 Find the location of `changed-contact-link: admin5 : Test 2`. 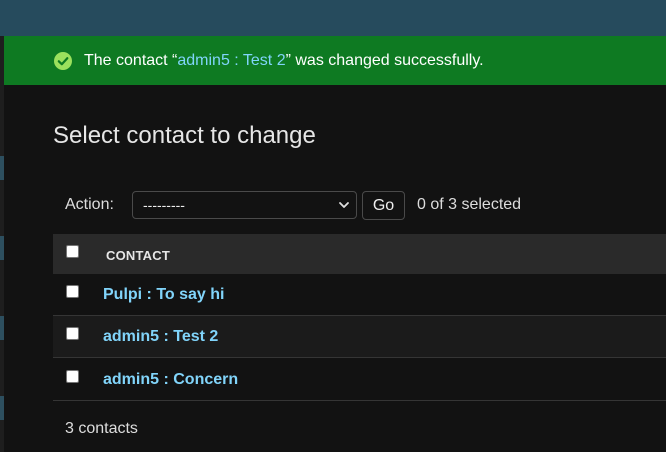

changed-contact-link: admin5 : Test 2 is located at coordinates (231, 60).